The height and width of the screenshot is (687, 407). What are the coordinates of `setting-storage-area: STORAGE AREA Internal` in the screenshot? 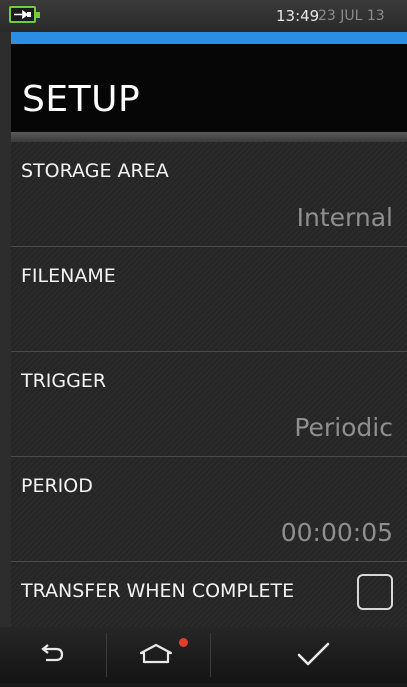 It's located at (209, 194).